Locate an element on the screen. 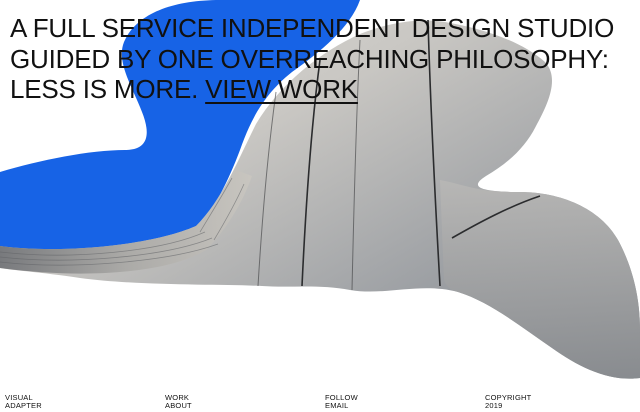 This screenshot has height=412, width=640. footer-copyright-year: 2019 is located at coordinates (494, 405).